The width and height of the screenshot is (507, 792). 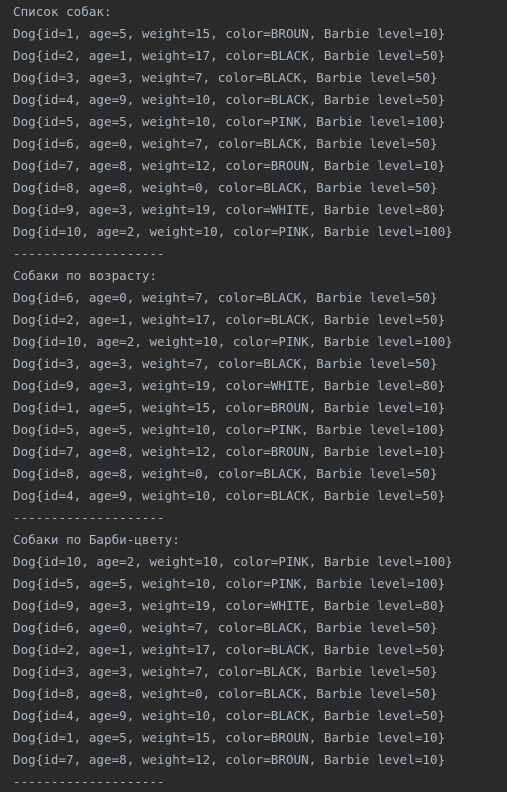 I want to click on section-title: Список собак:, so click(x=62, y=11).